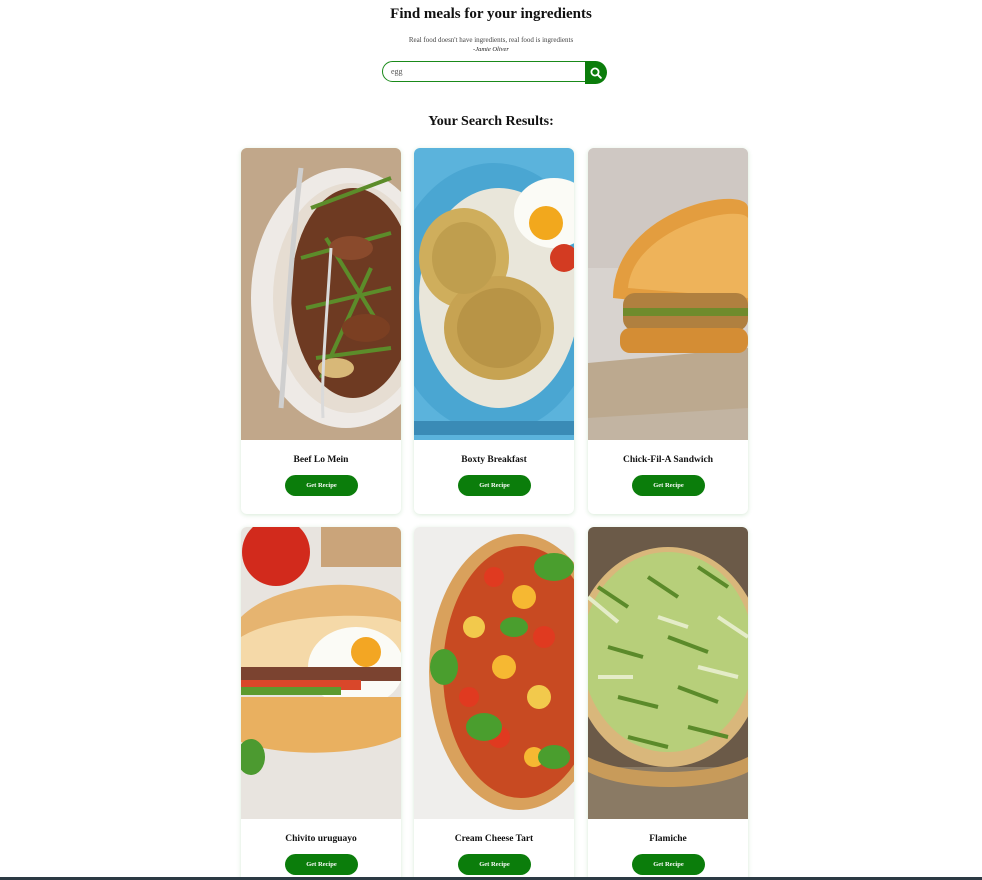 The height and width of the screenshot is (880, 982). What do you see at coordinates (494, 839) in the screenshot?
I see `meal-name: Cream Cheese Tart` at bounding box center [494, 839].